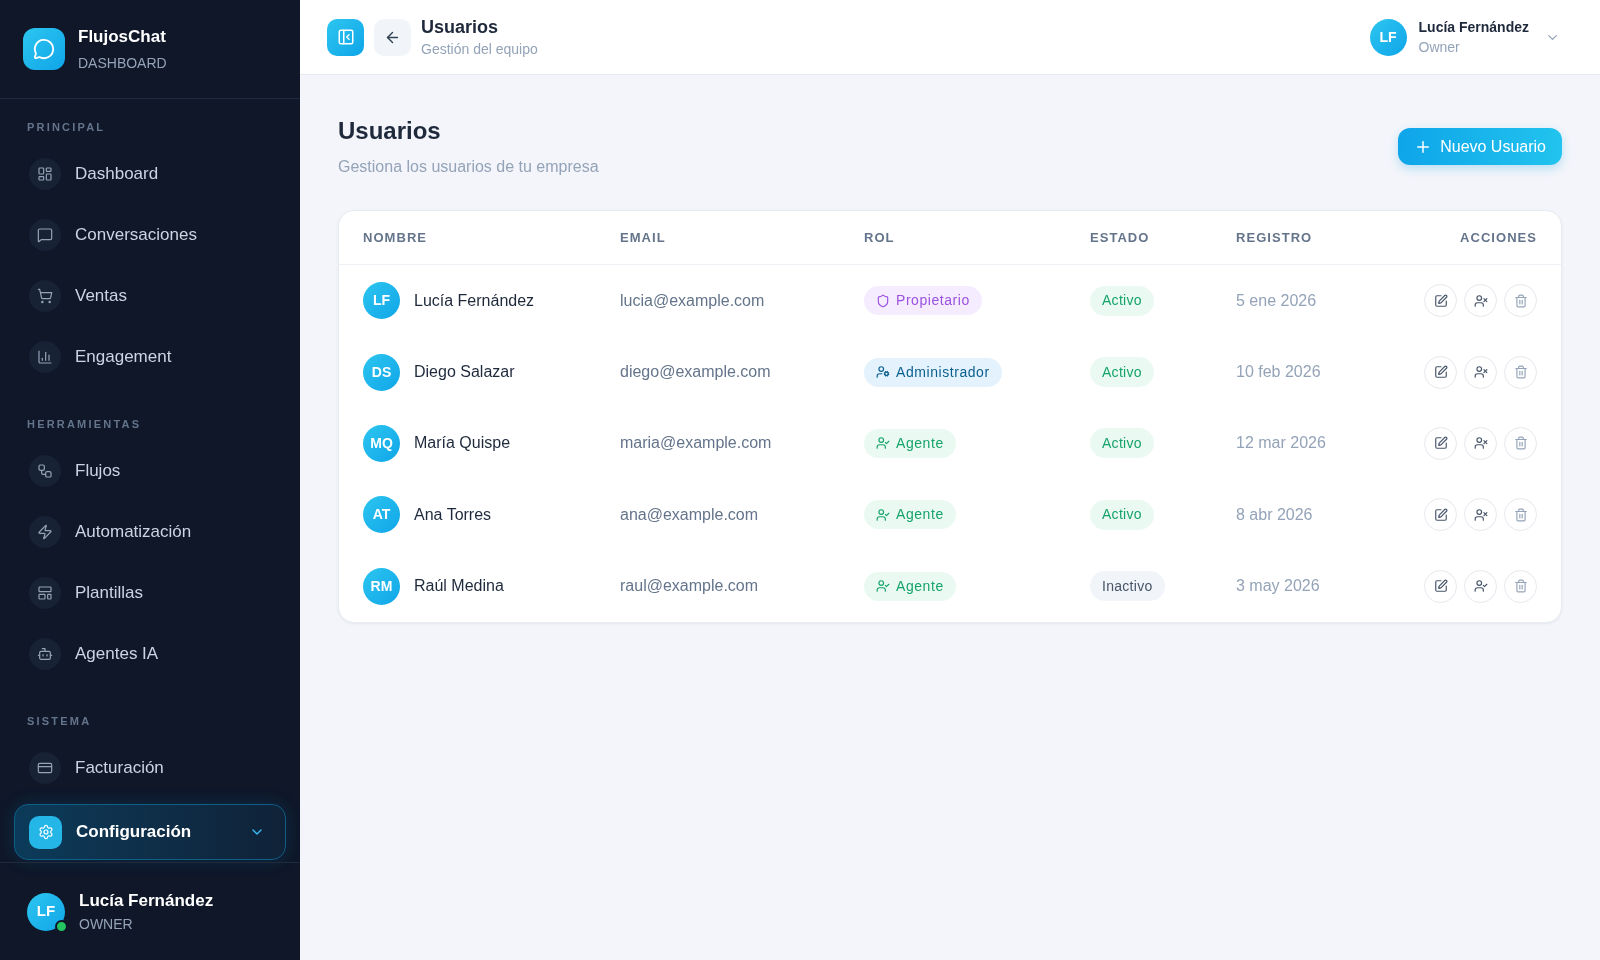 This screenshot has width=1600, height=960. What do you see at coordinates (392, 37) in the screenshot?
I see `back-button` at bounding box center [392, 37].